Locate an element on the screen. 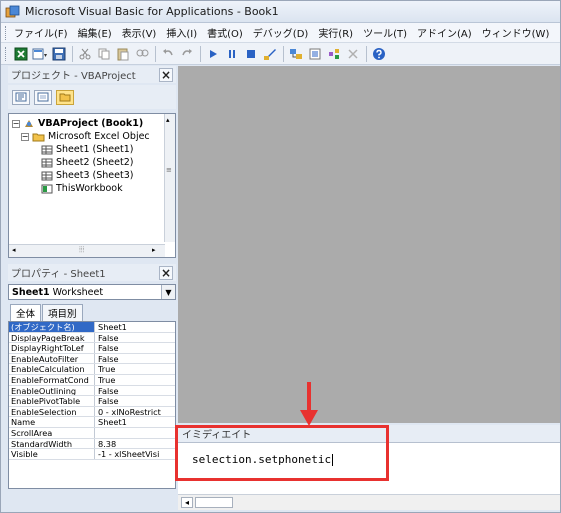 This screenshot has height=513, width=561. object-select: Sheet1 Worksheet ▼ is located at coordinates (92, 292).